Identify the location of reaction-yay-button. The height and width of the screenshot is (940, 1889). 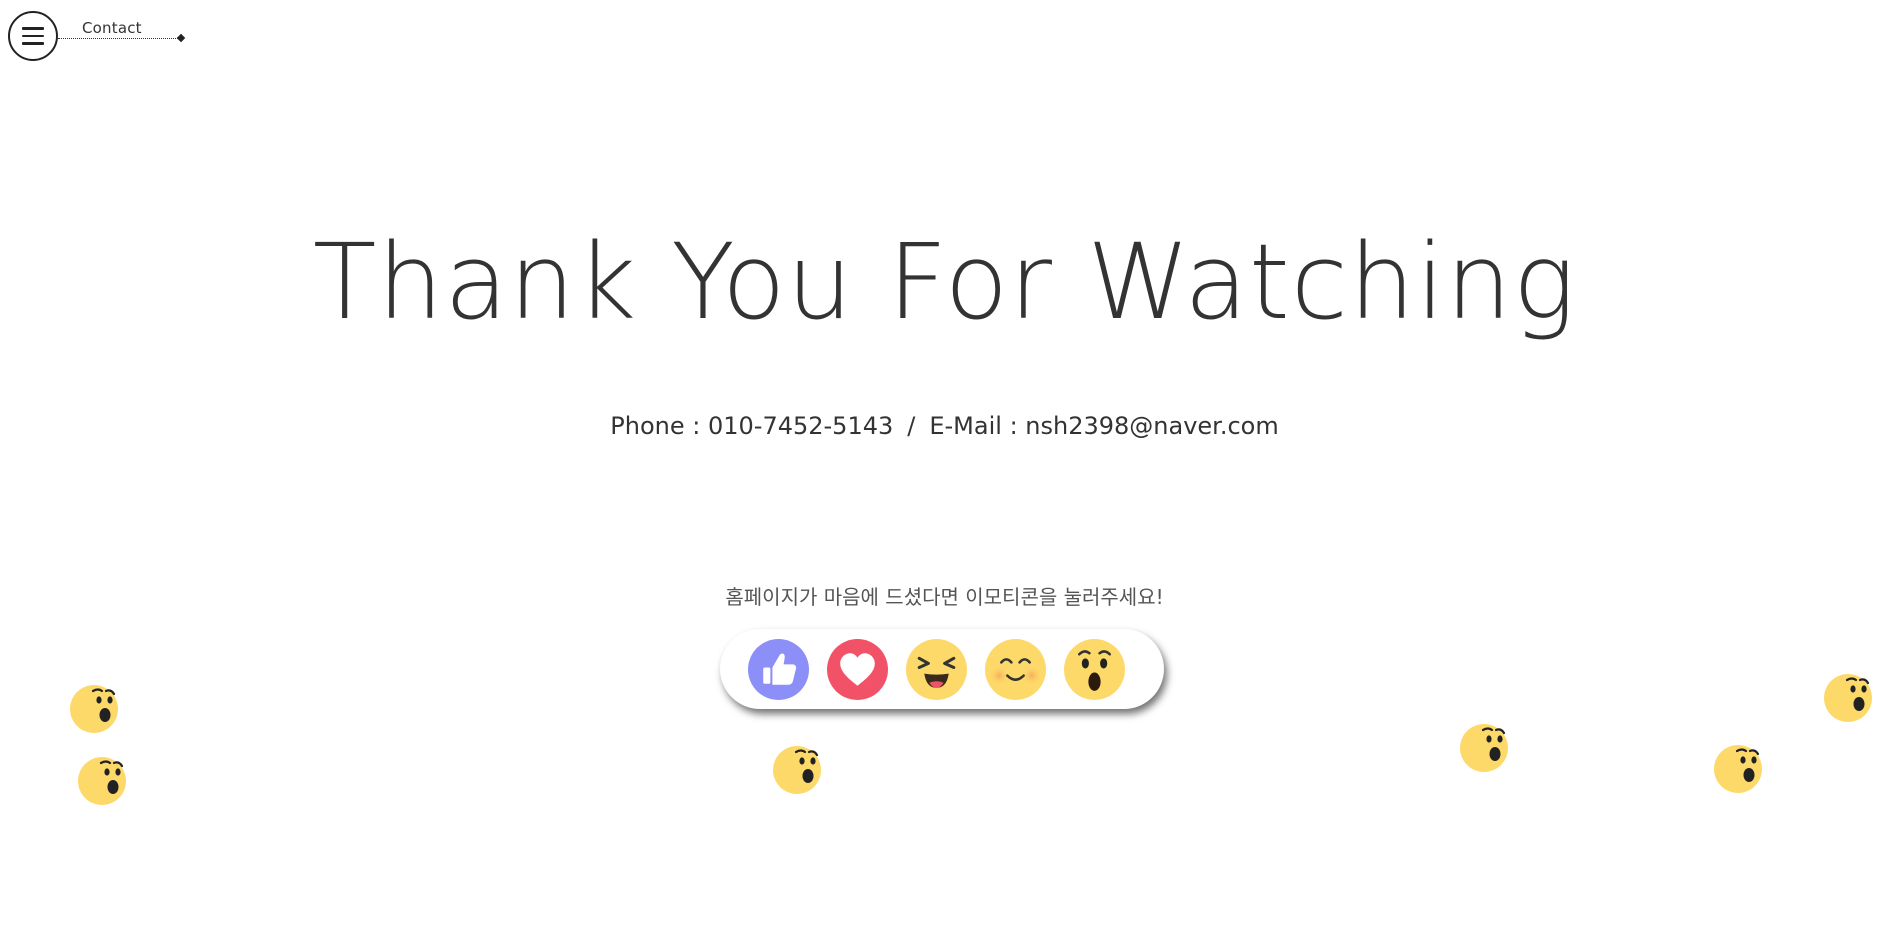
(1015, 669).